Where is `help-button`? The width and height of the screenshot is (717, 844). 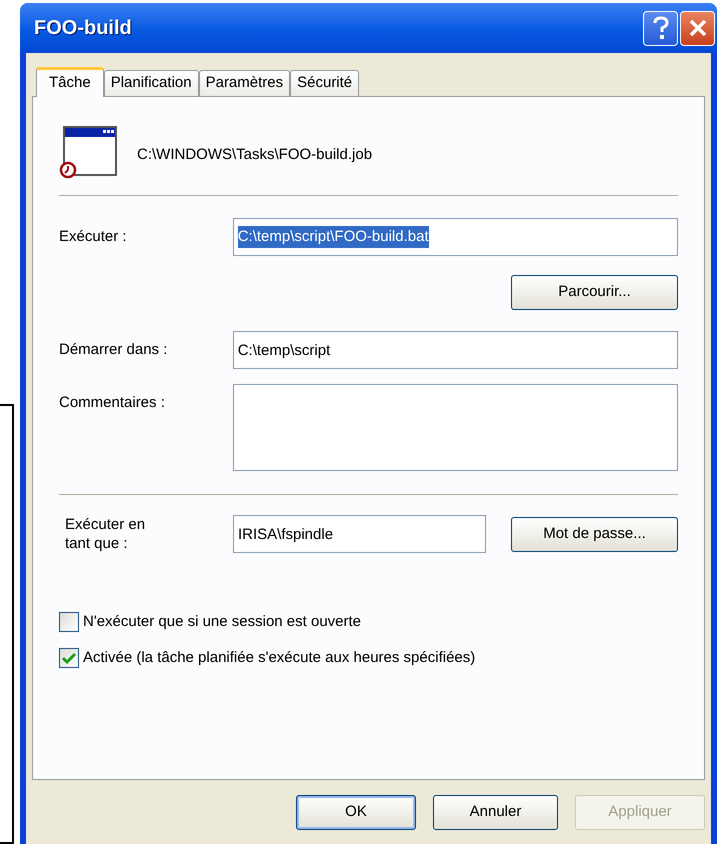
help-button is located at coordinates (660, 28).